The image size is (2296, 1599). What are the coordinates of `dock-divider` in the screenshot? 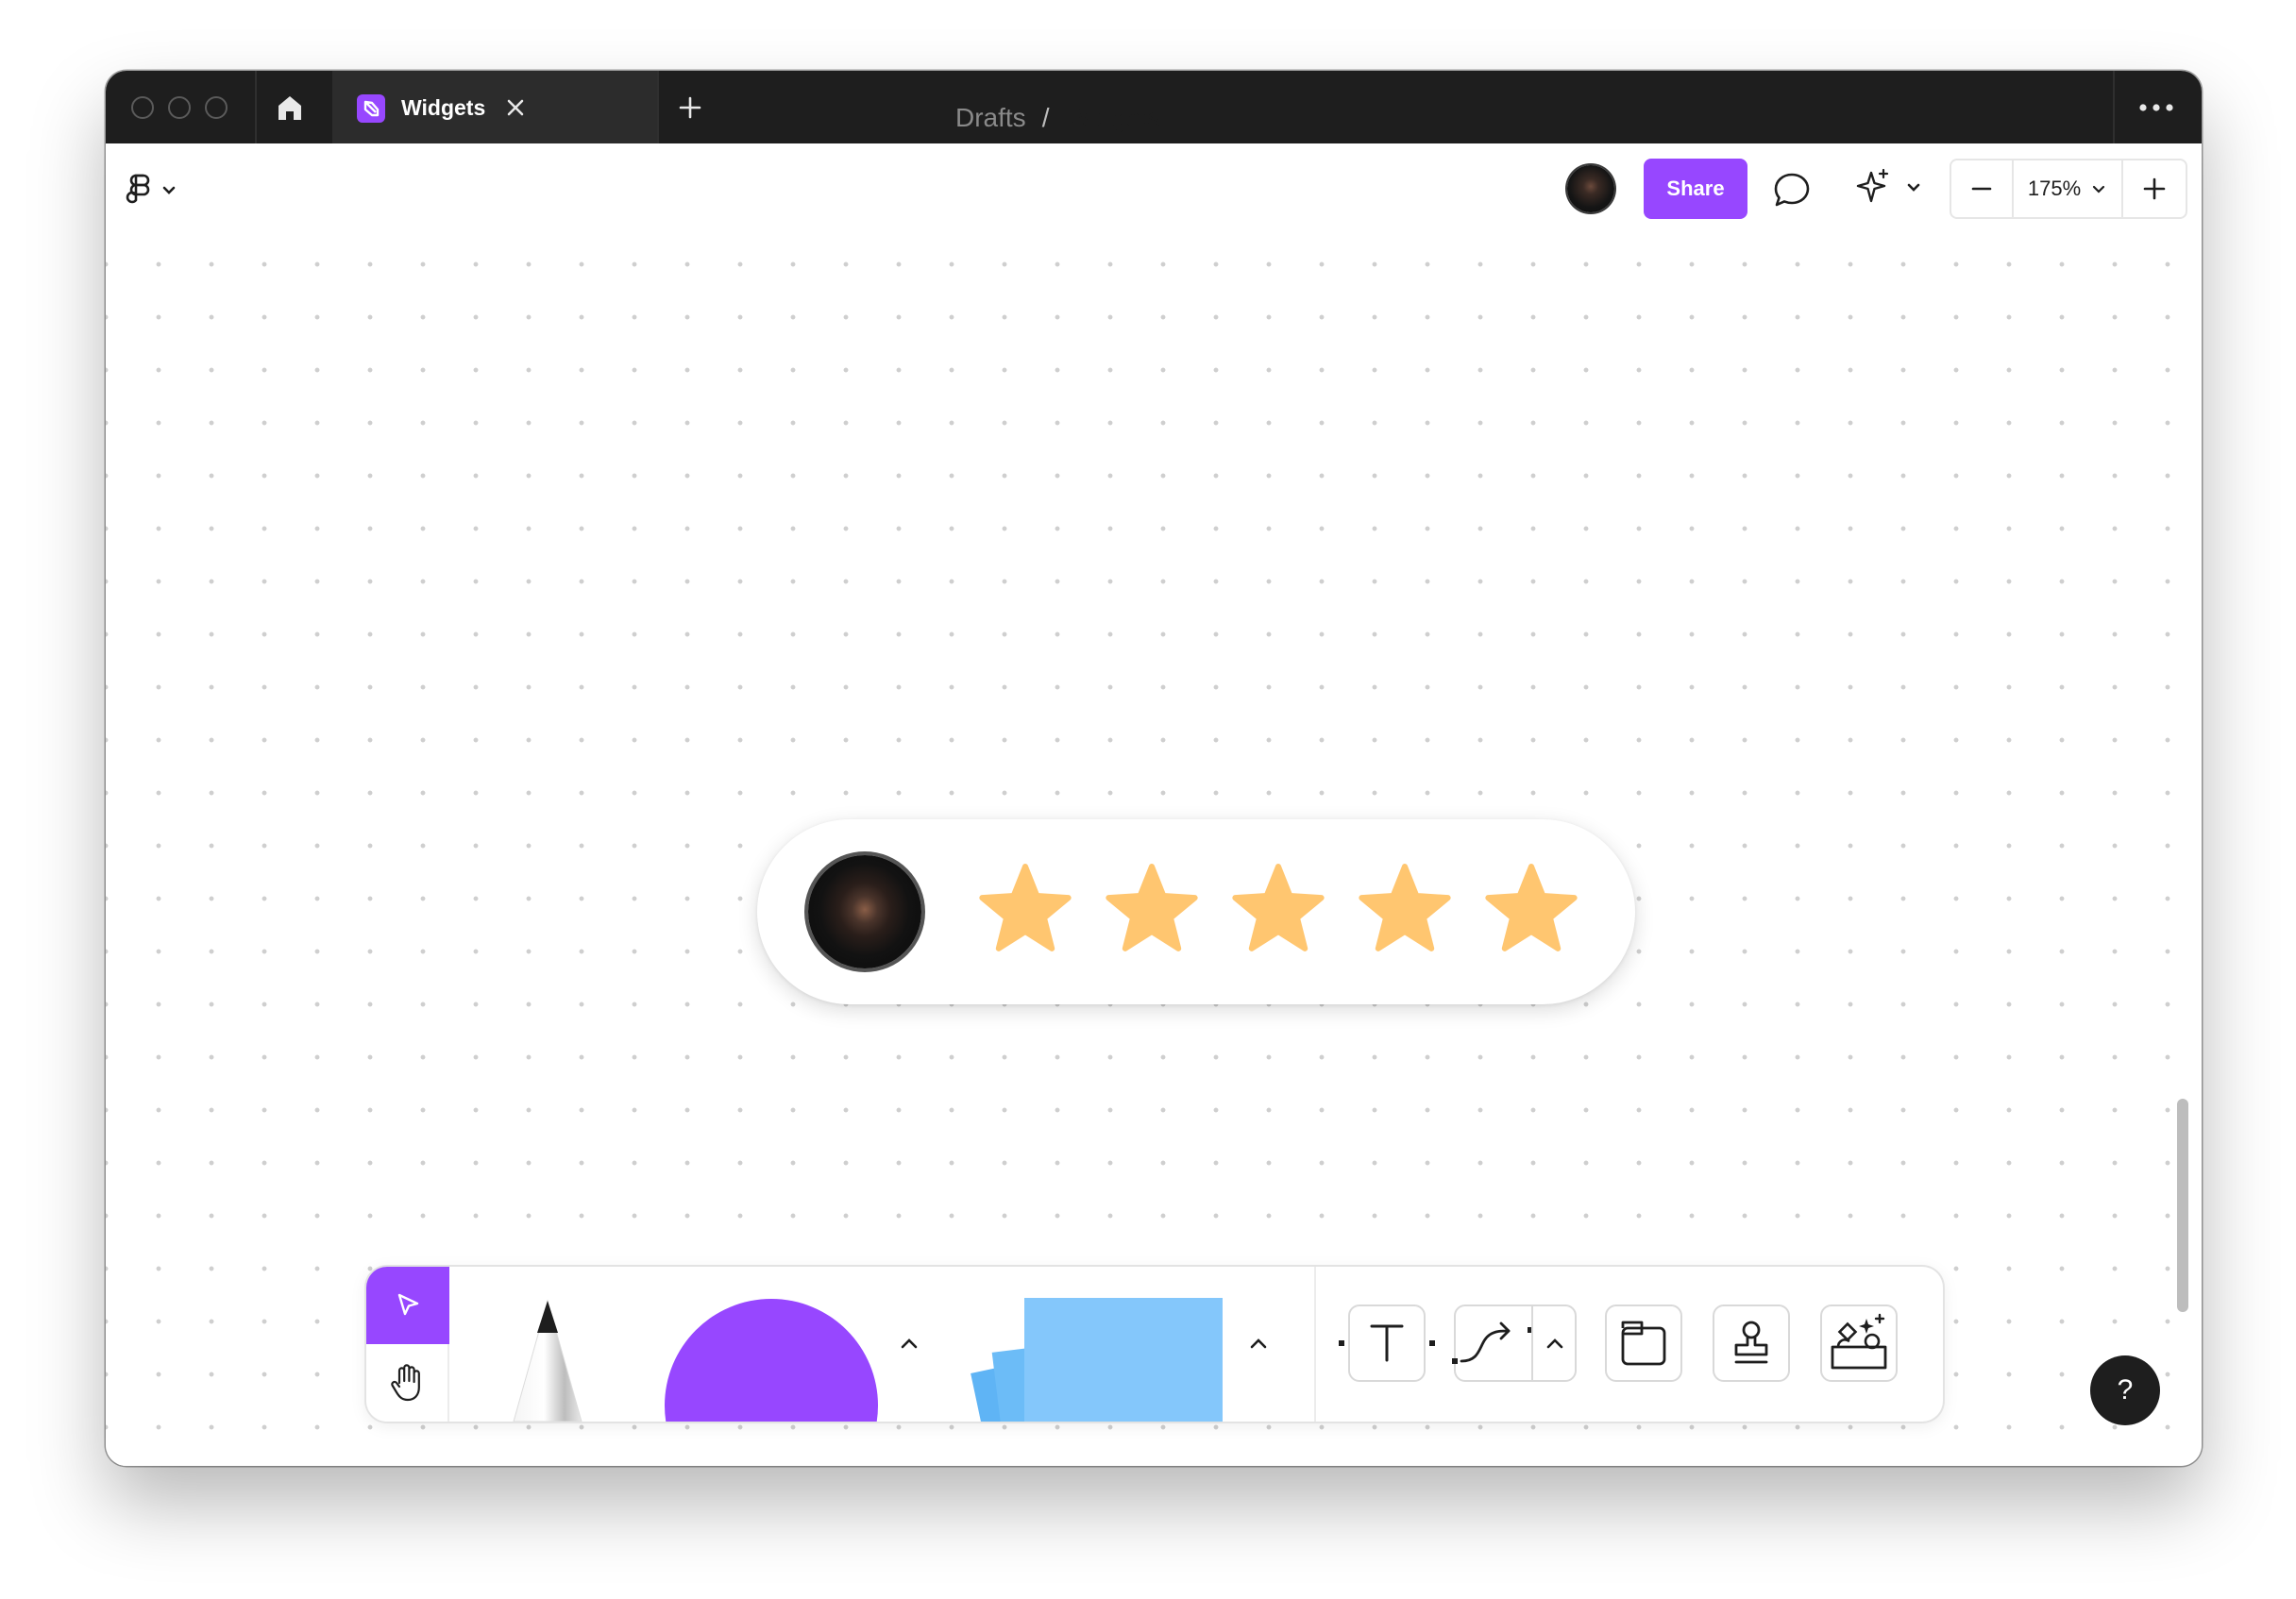 It's located at (1315, 1344).